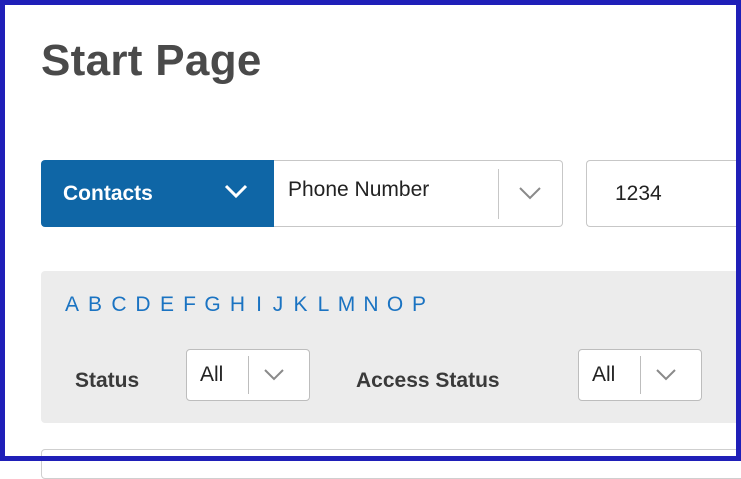 The height and width of the screenshot is (479, 741). I want to click on letter-filter-b: B, so click(95, 305).